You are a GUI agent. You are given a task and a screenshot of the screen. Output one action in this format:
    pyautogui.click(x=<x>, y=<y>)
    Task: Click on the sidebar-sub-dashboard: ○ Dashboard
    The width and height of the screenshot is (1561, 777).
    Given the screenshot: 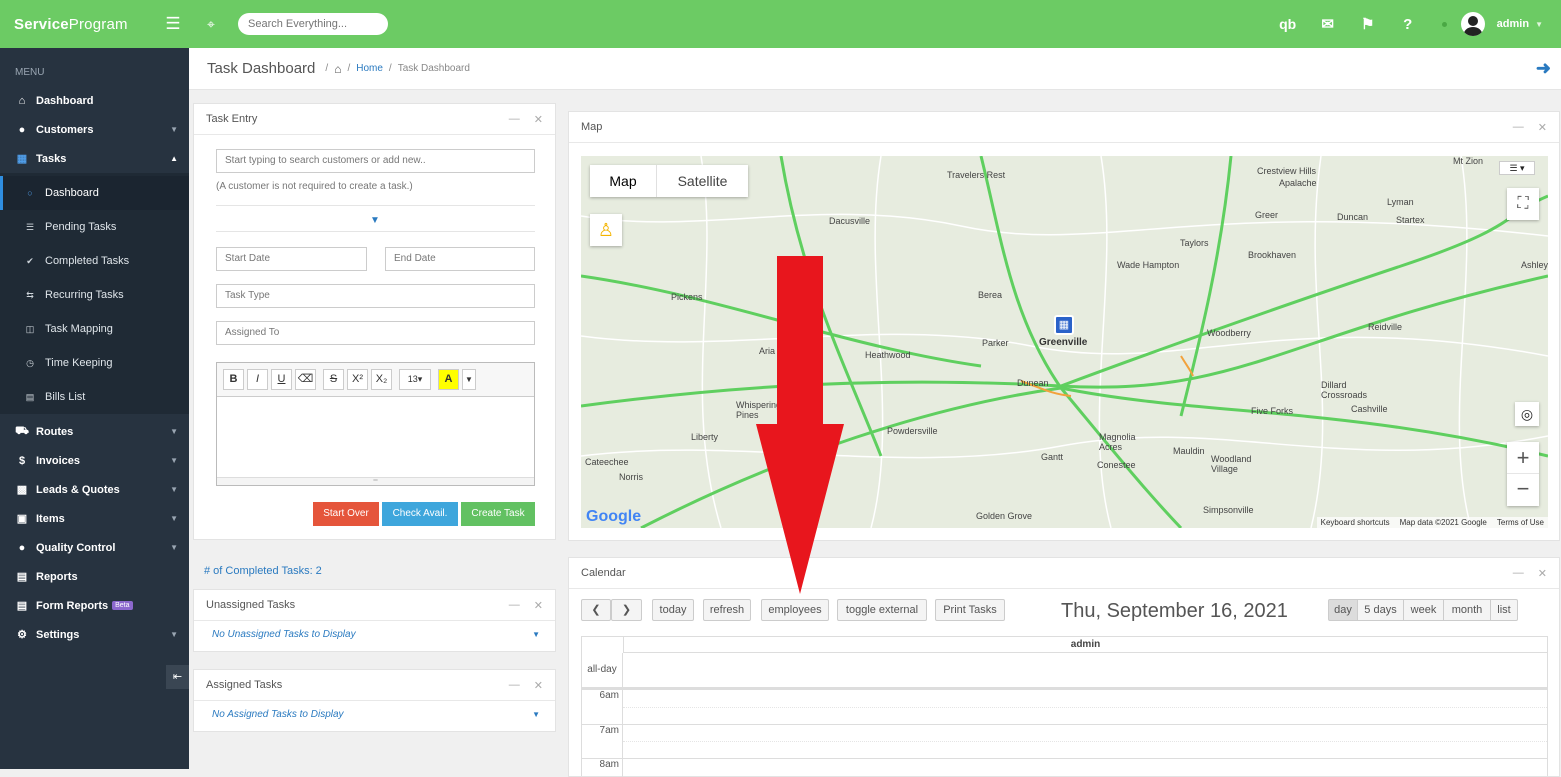 What is the action you would take?
    pyautogui.click(x=94, y=193)
    